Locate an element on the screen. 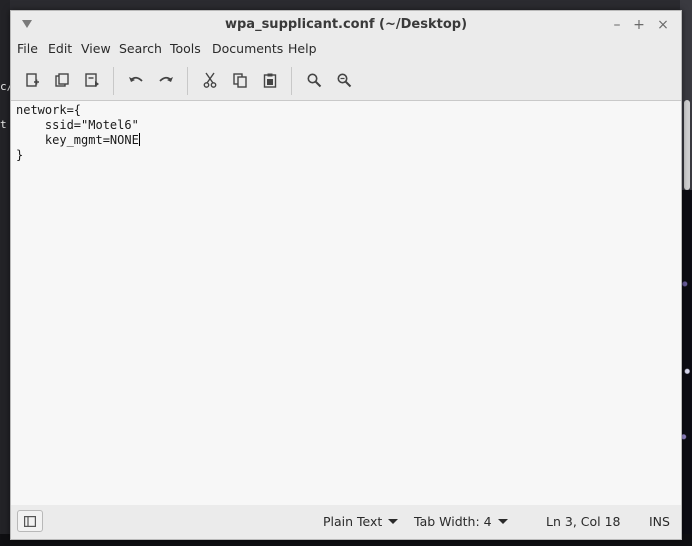 The width and height of the screenshot is (692, 546). code-line-3-text: key_mgmt=NONE is located at coordinates (77, 140).